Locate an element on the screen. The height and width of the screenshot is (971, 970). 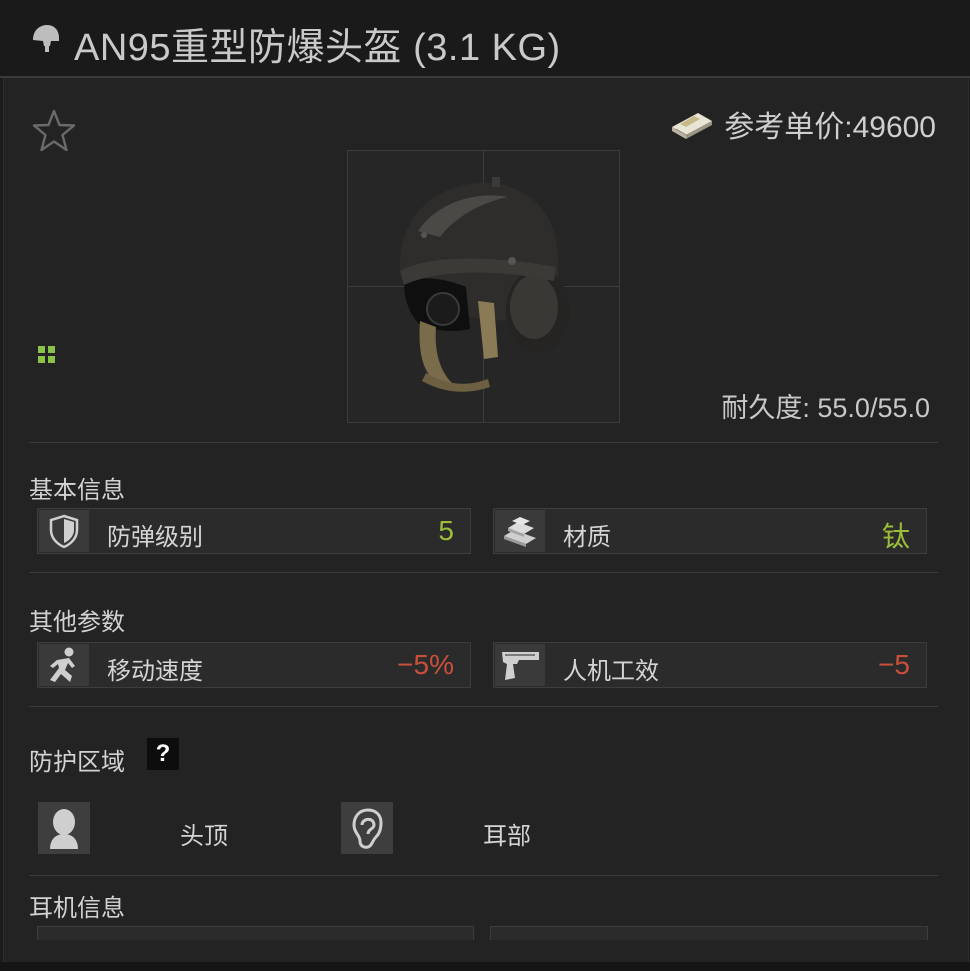
item-image-frame is located at coordinates (483, 286).